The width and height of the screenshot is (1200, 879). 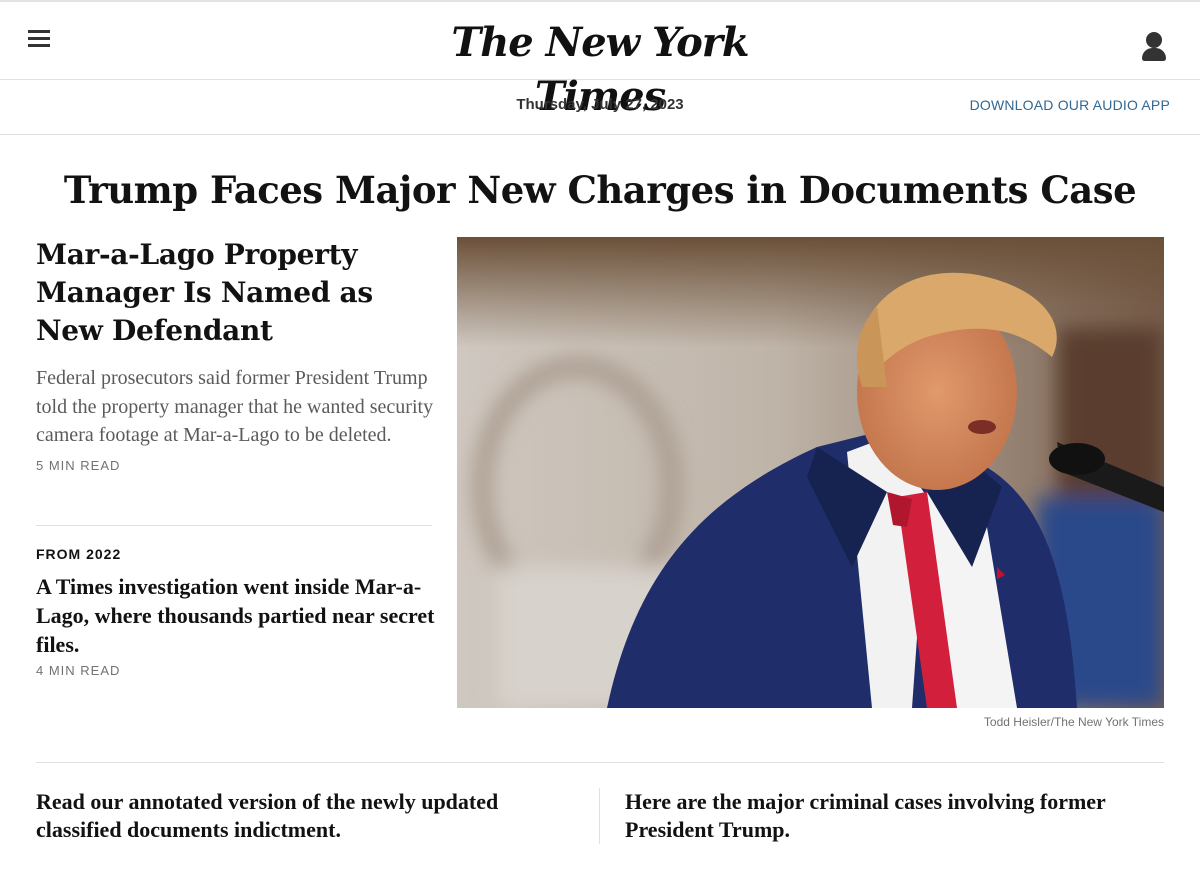 What do you see at coordinates (600, 104) in the screenshot?
I see `current-date: Thursday, July 27, 2023` at bounding box center [600, 104].